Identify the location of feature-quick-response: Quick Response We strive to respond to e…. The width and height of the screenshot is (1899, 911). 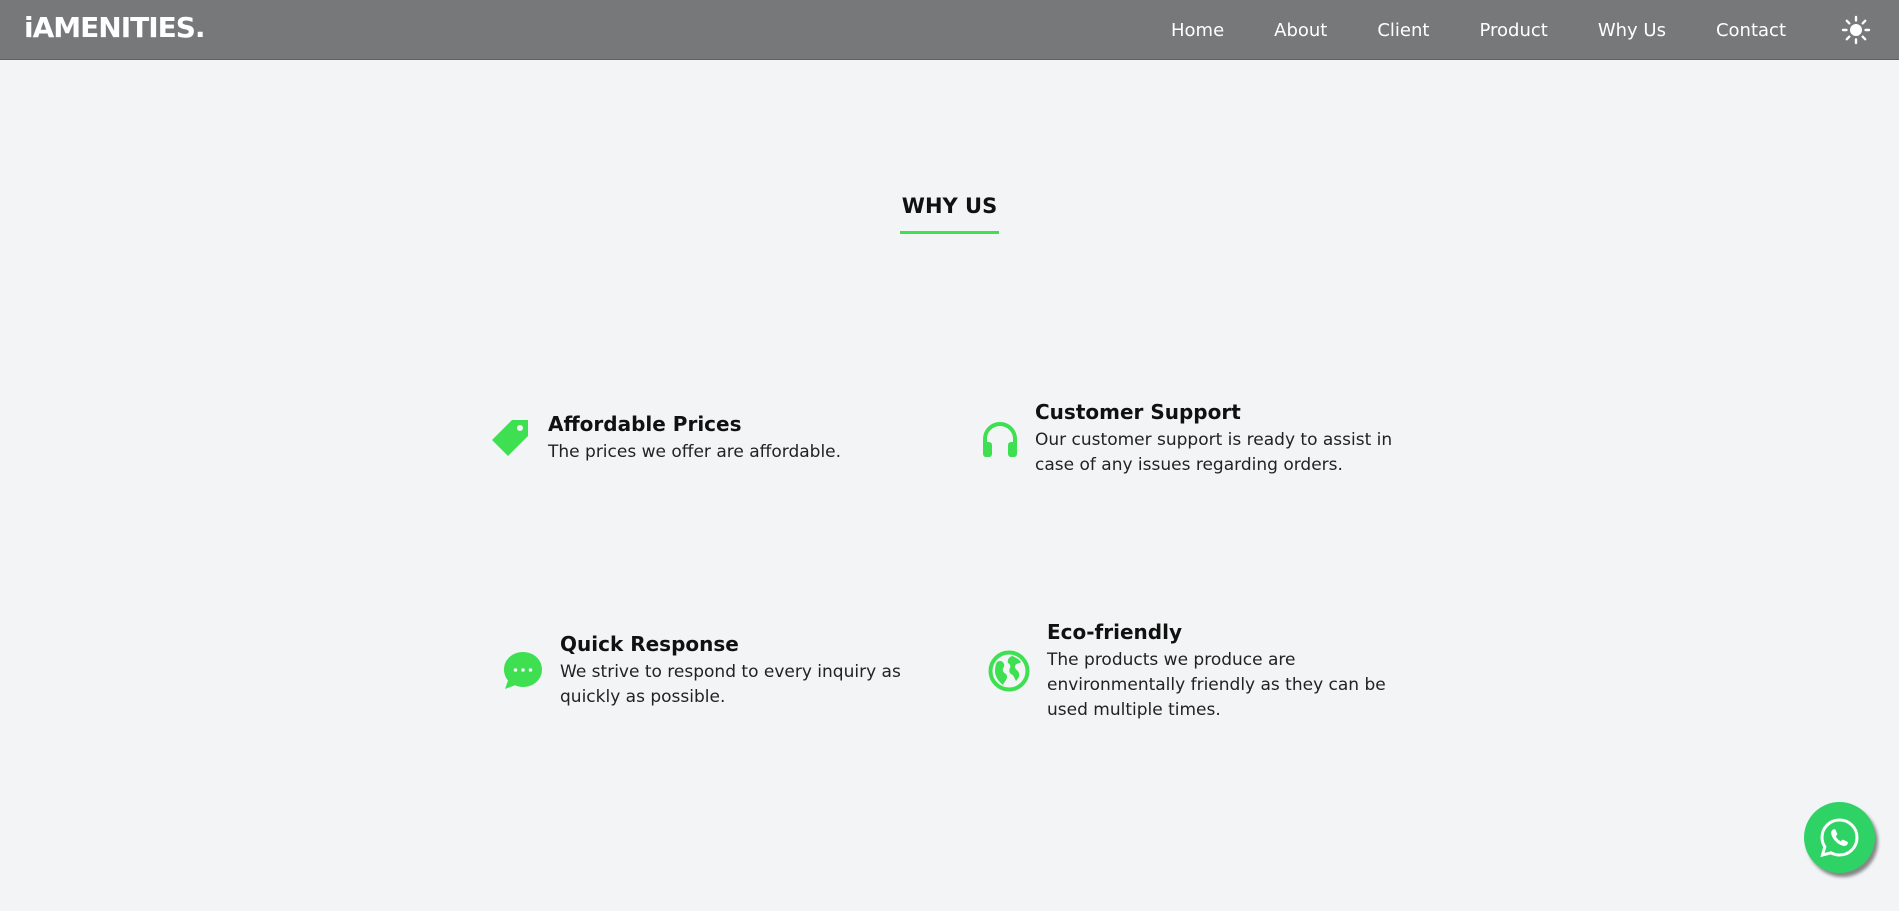
(722, 672).